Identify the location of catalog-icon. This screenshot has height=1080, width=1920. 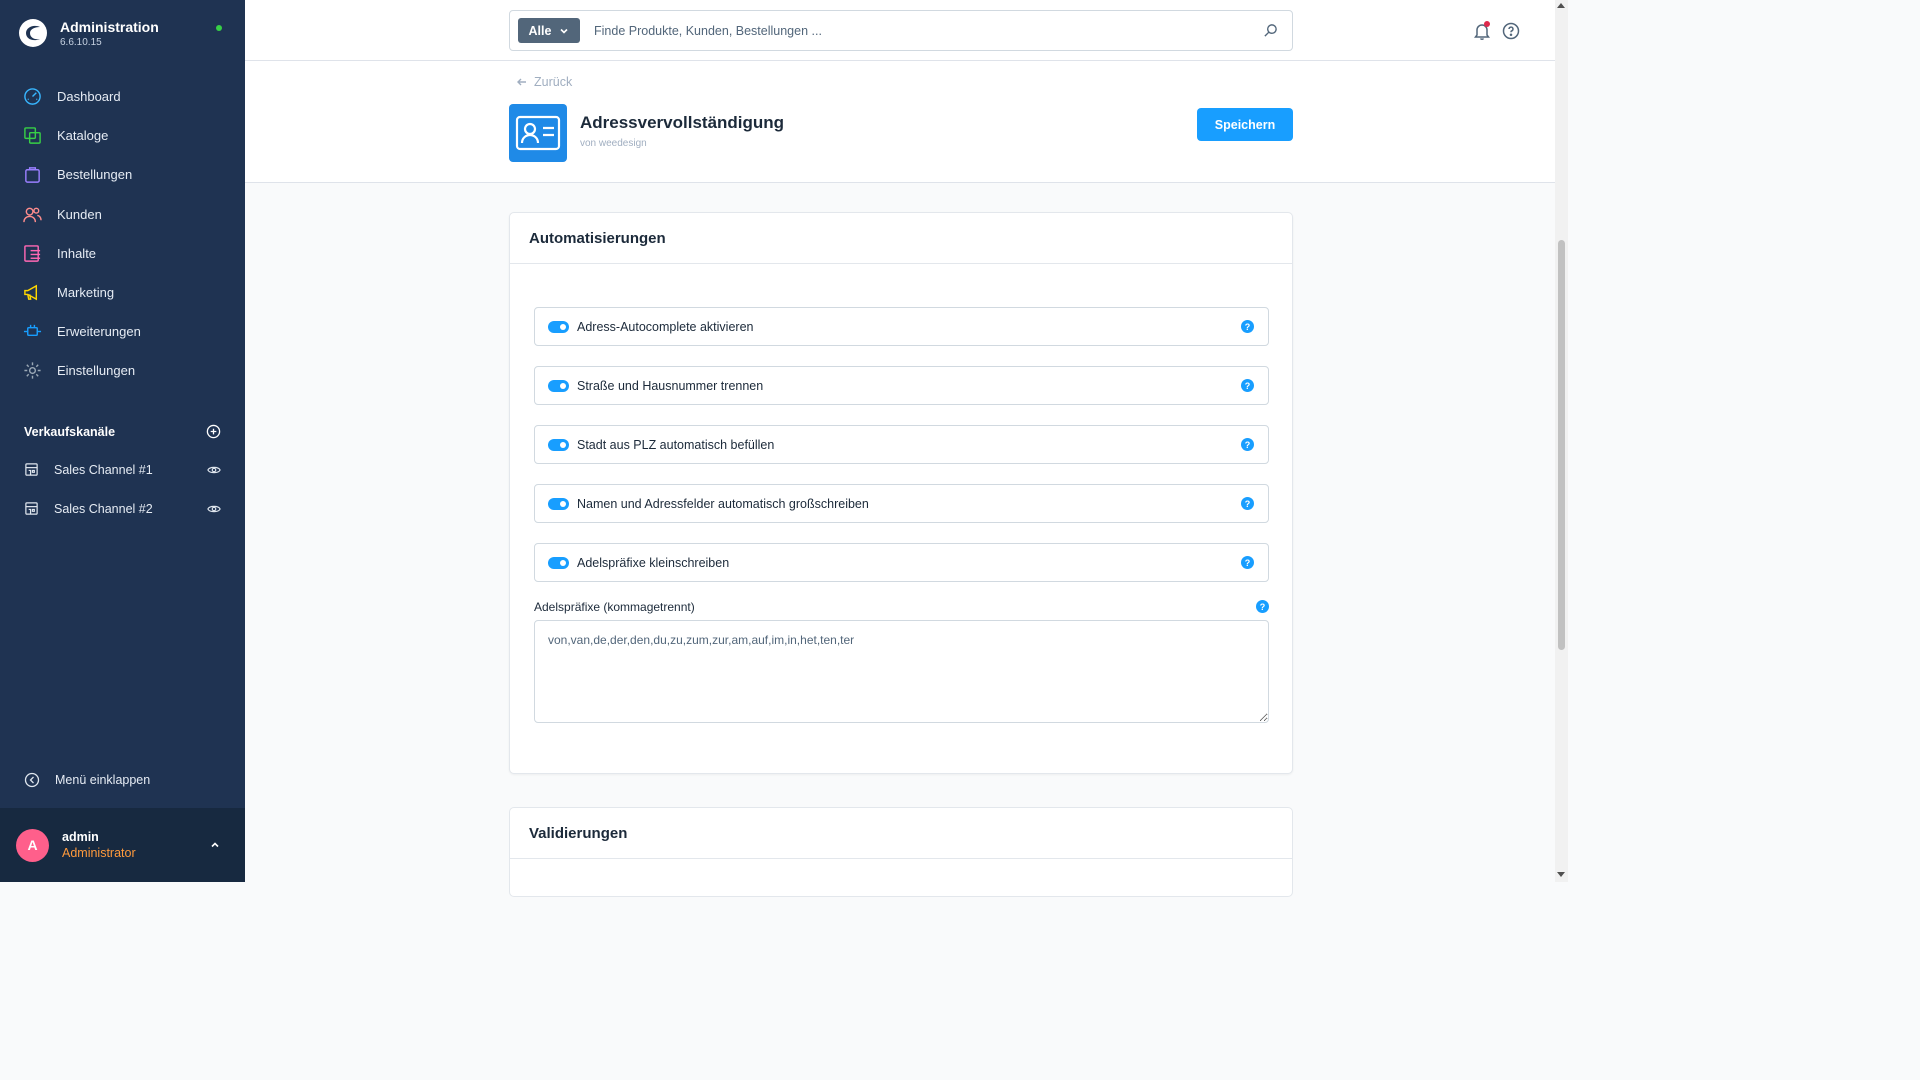
(32, 136).